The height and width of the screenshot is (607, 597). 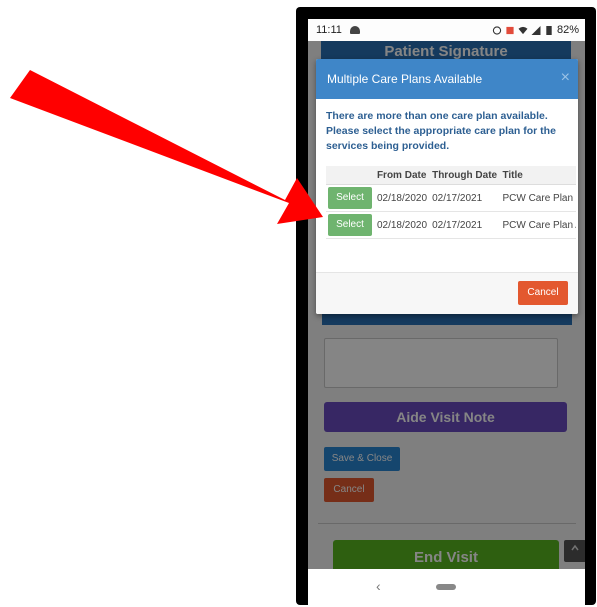 I want to click on status-bar: 11:11 82%, so click(x=446, y=30).